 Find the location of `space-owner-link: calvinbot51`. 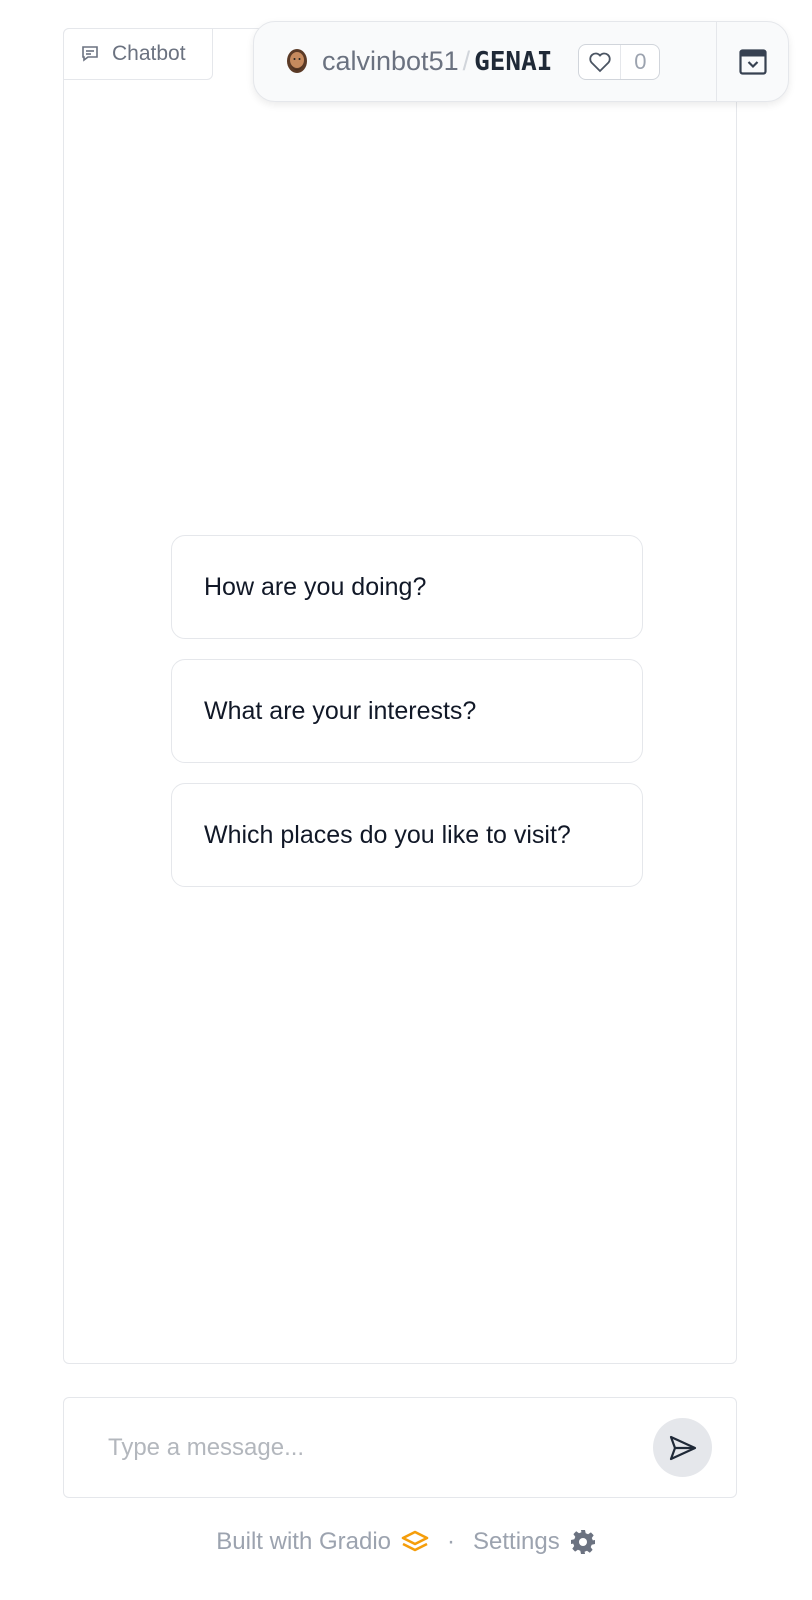

space-owner-link: calvinbot51 is located at coordinates (390, 61).